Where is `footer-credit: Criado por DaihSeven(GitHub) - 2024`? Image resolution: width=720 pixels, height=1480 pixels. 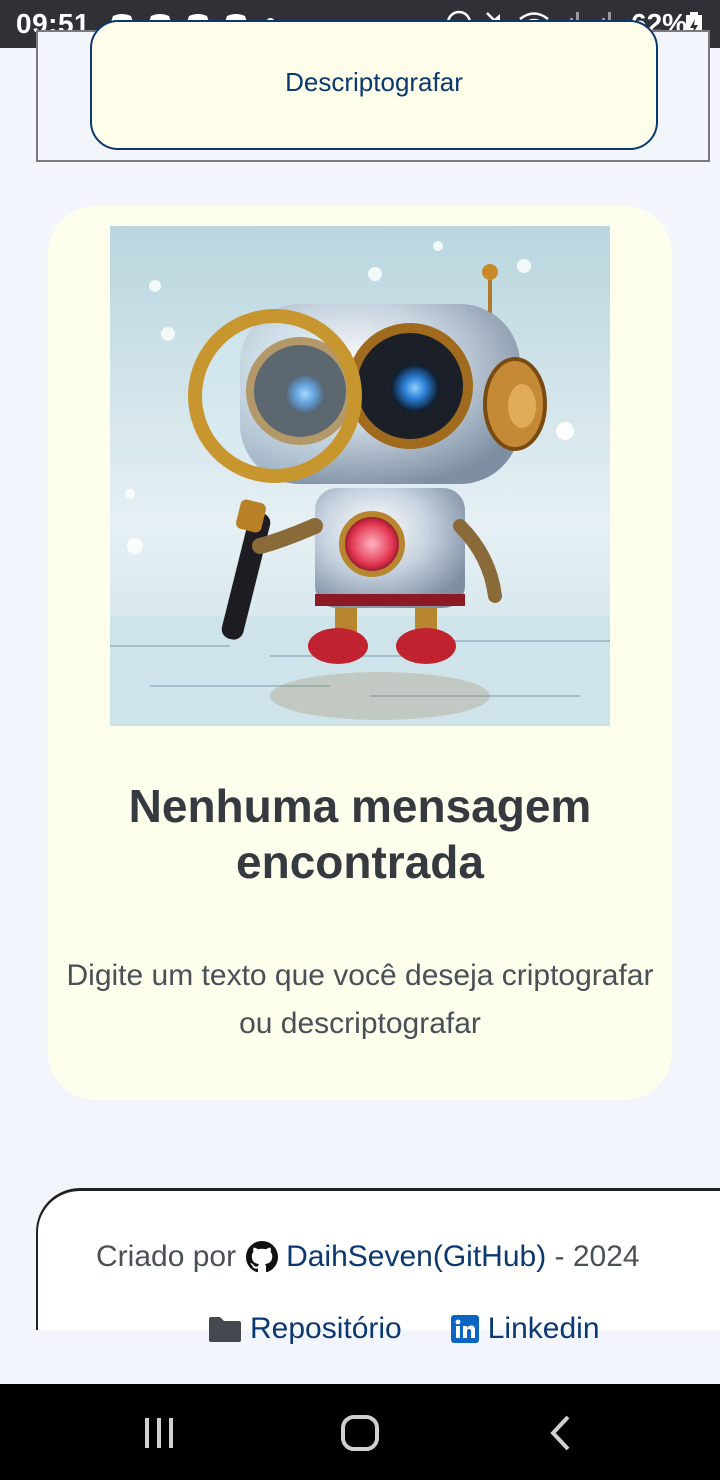 footer-credit: Criado por DaihSeven(GitHub) - 2024 is located at coordinates (368, 1257).